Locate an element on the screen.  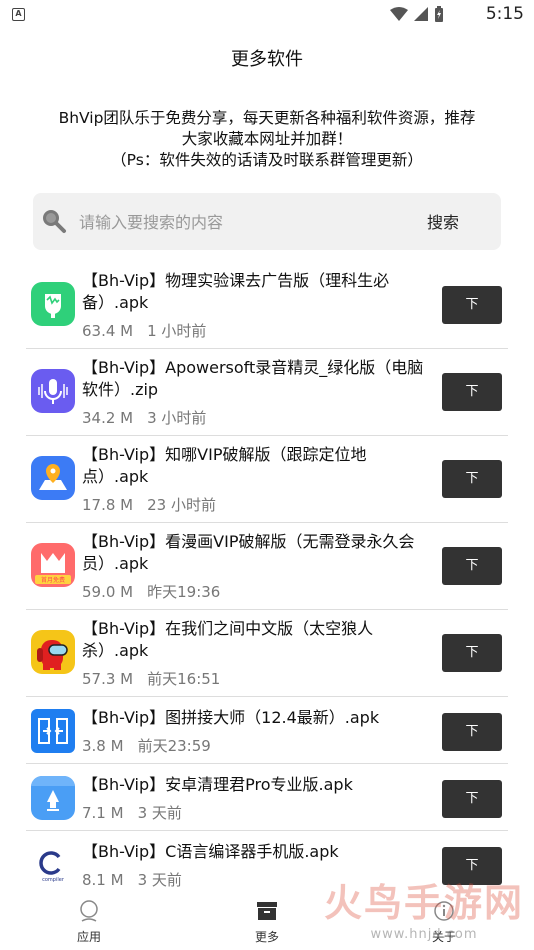
update-time: 前天16:51 is located at coordinates (184, 679).